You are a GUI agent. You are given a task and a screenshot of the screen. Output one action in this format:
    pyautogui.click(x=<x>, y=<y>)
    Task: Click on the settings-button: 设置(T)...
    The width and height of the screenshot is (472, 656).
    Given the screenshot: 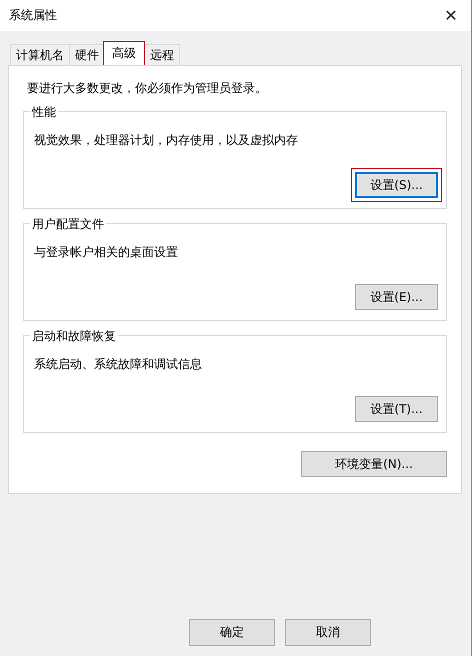 What is the action you would take?
    pyautogui.click(x=396, y=409)
    